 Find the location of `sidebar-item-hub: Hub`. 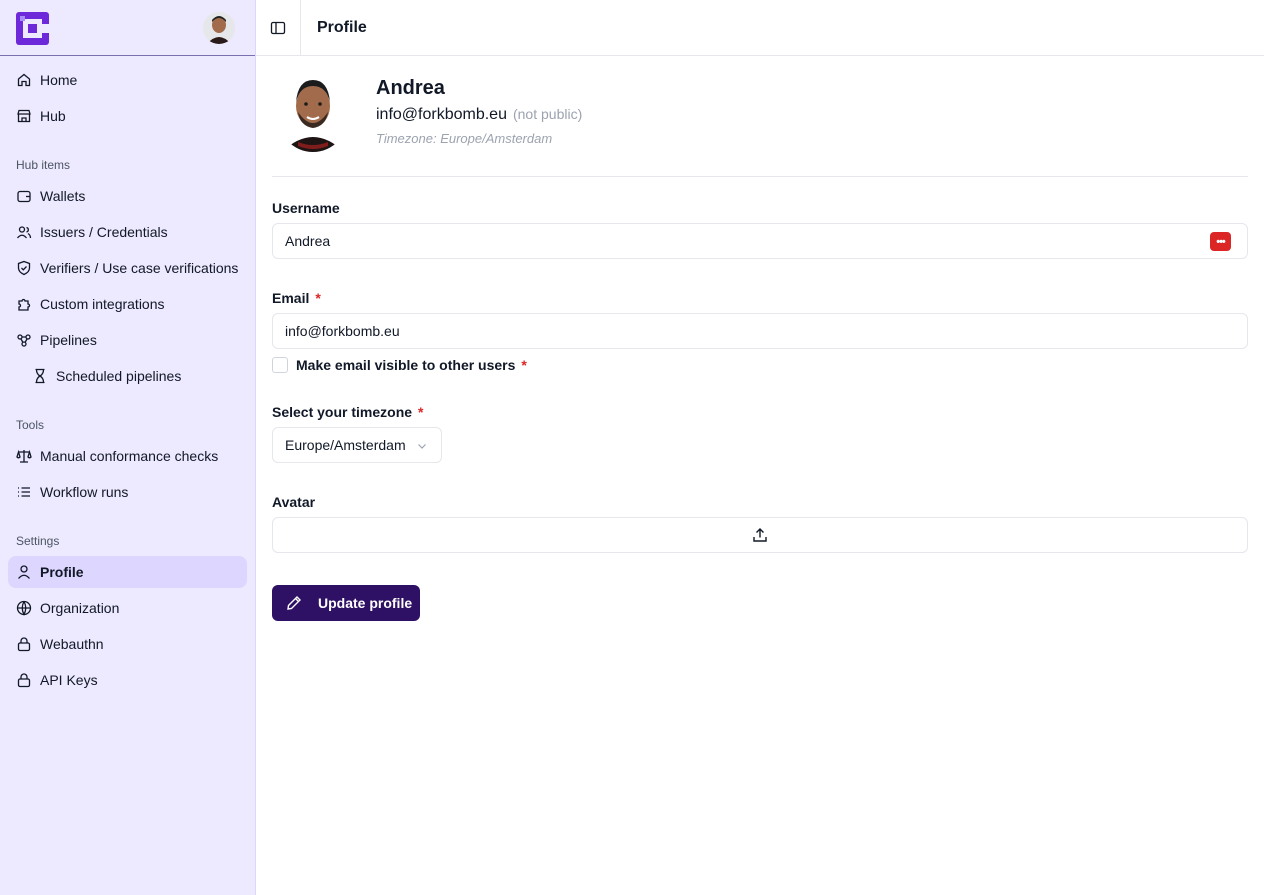

sidebar-item-hub: Hub is located at coordinates (127, 116).